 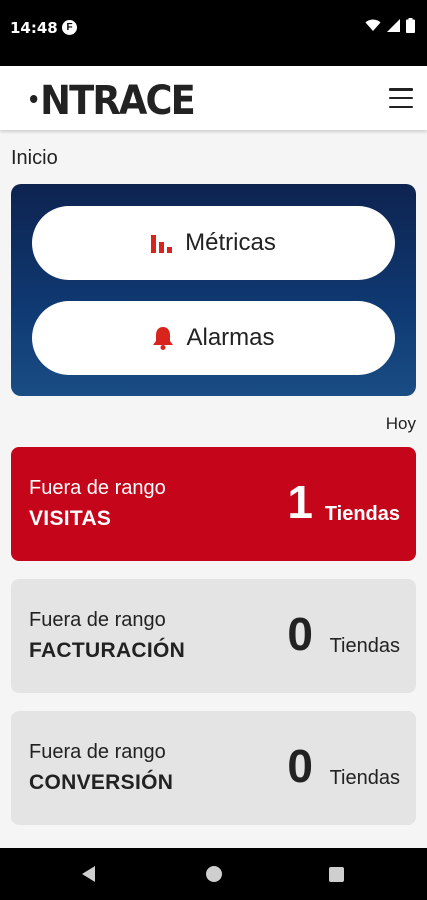 What do you see at coordinates (162, 244) in the screenshot?
I see `bar-chart-icon` at bounding box center [162, 244].